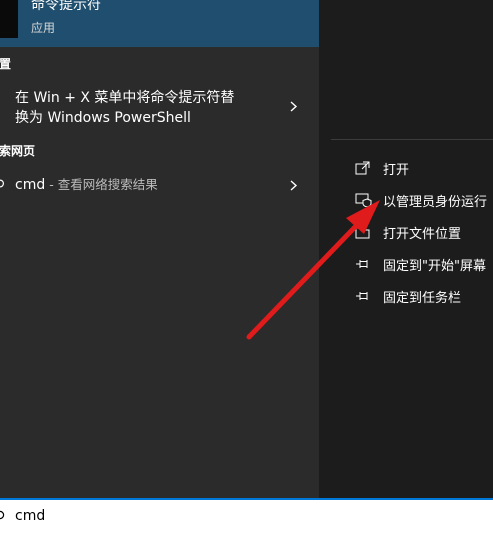 The image size is (493, 533). I want to click on magnifier-icon, so click(2, 183).